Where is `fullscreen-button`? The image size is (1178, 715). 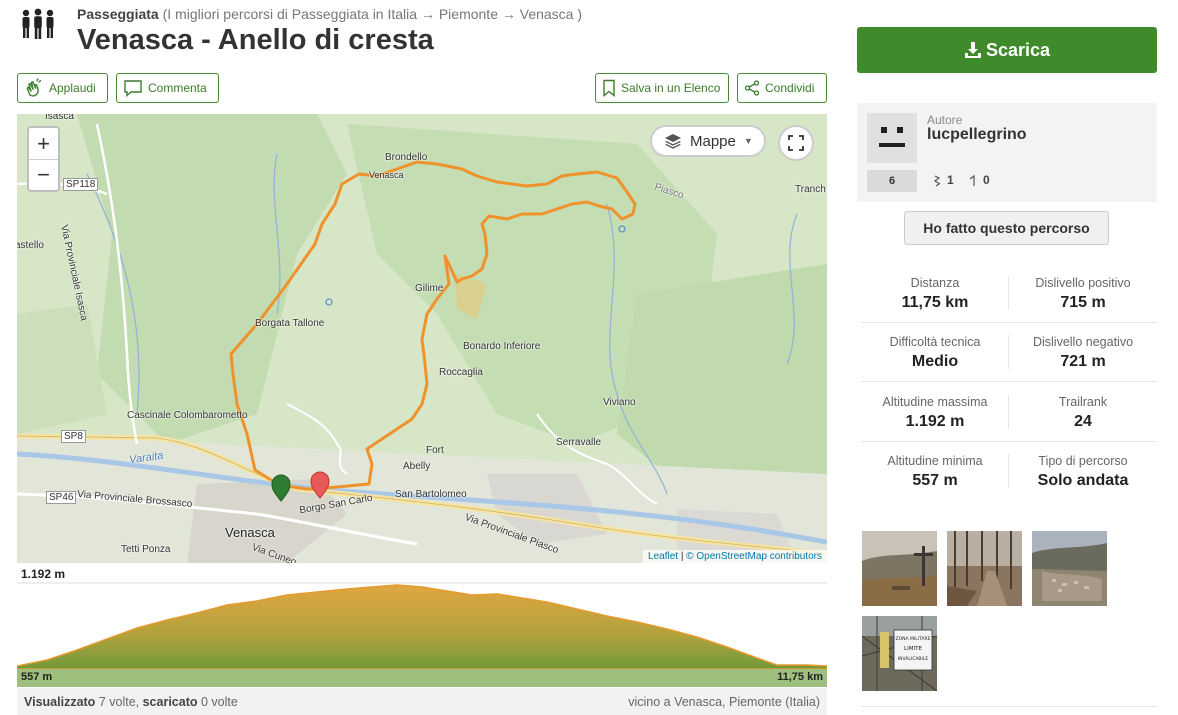 fullscreen-button is located at coordinates (796, 143).